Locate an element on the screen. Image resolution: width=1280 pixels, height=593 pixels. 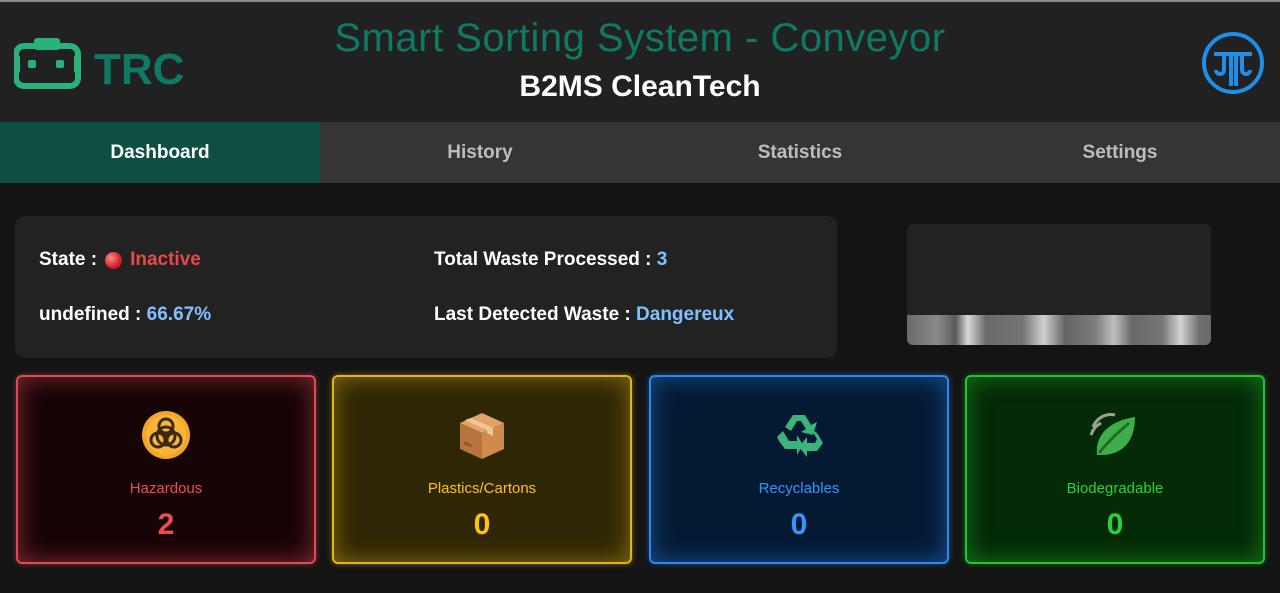
recycle-icon is located at coordinates (799, 435).